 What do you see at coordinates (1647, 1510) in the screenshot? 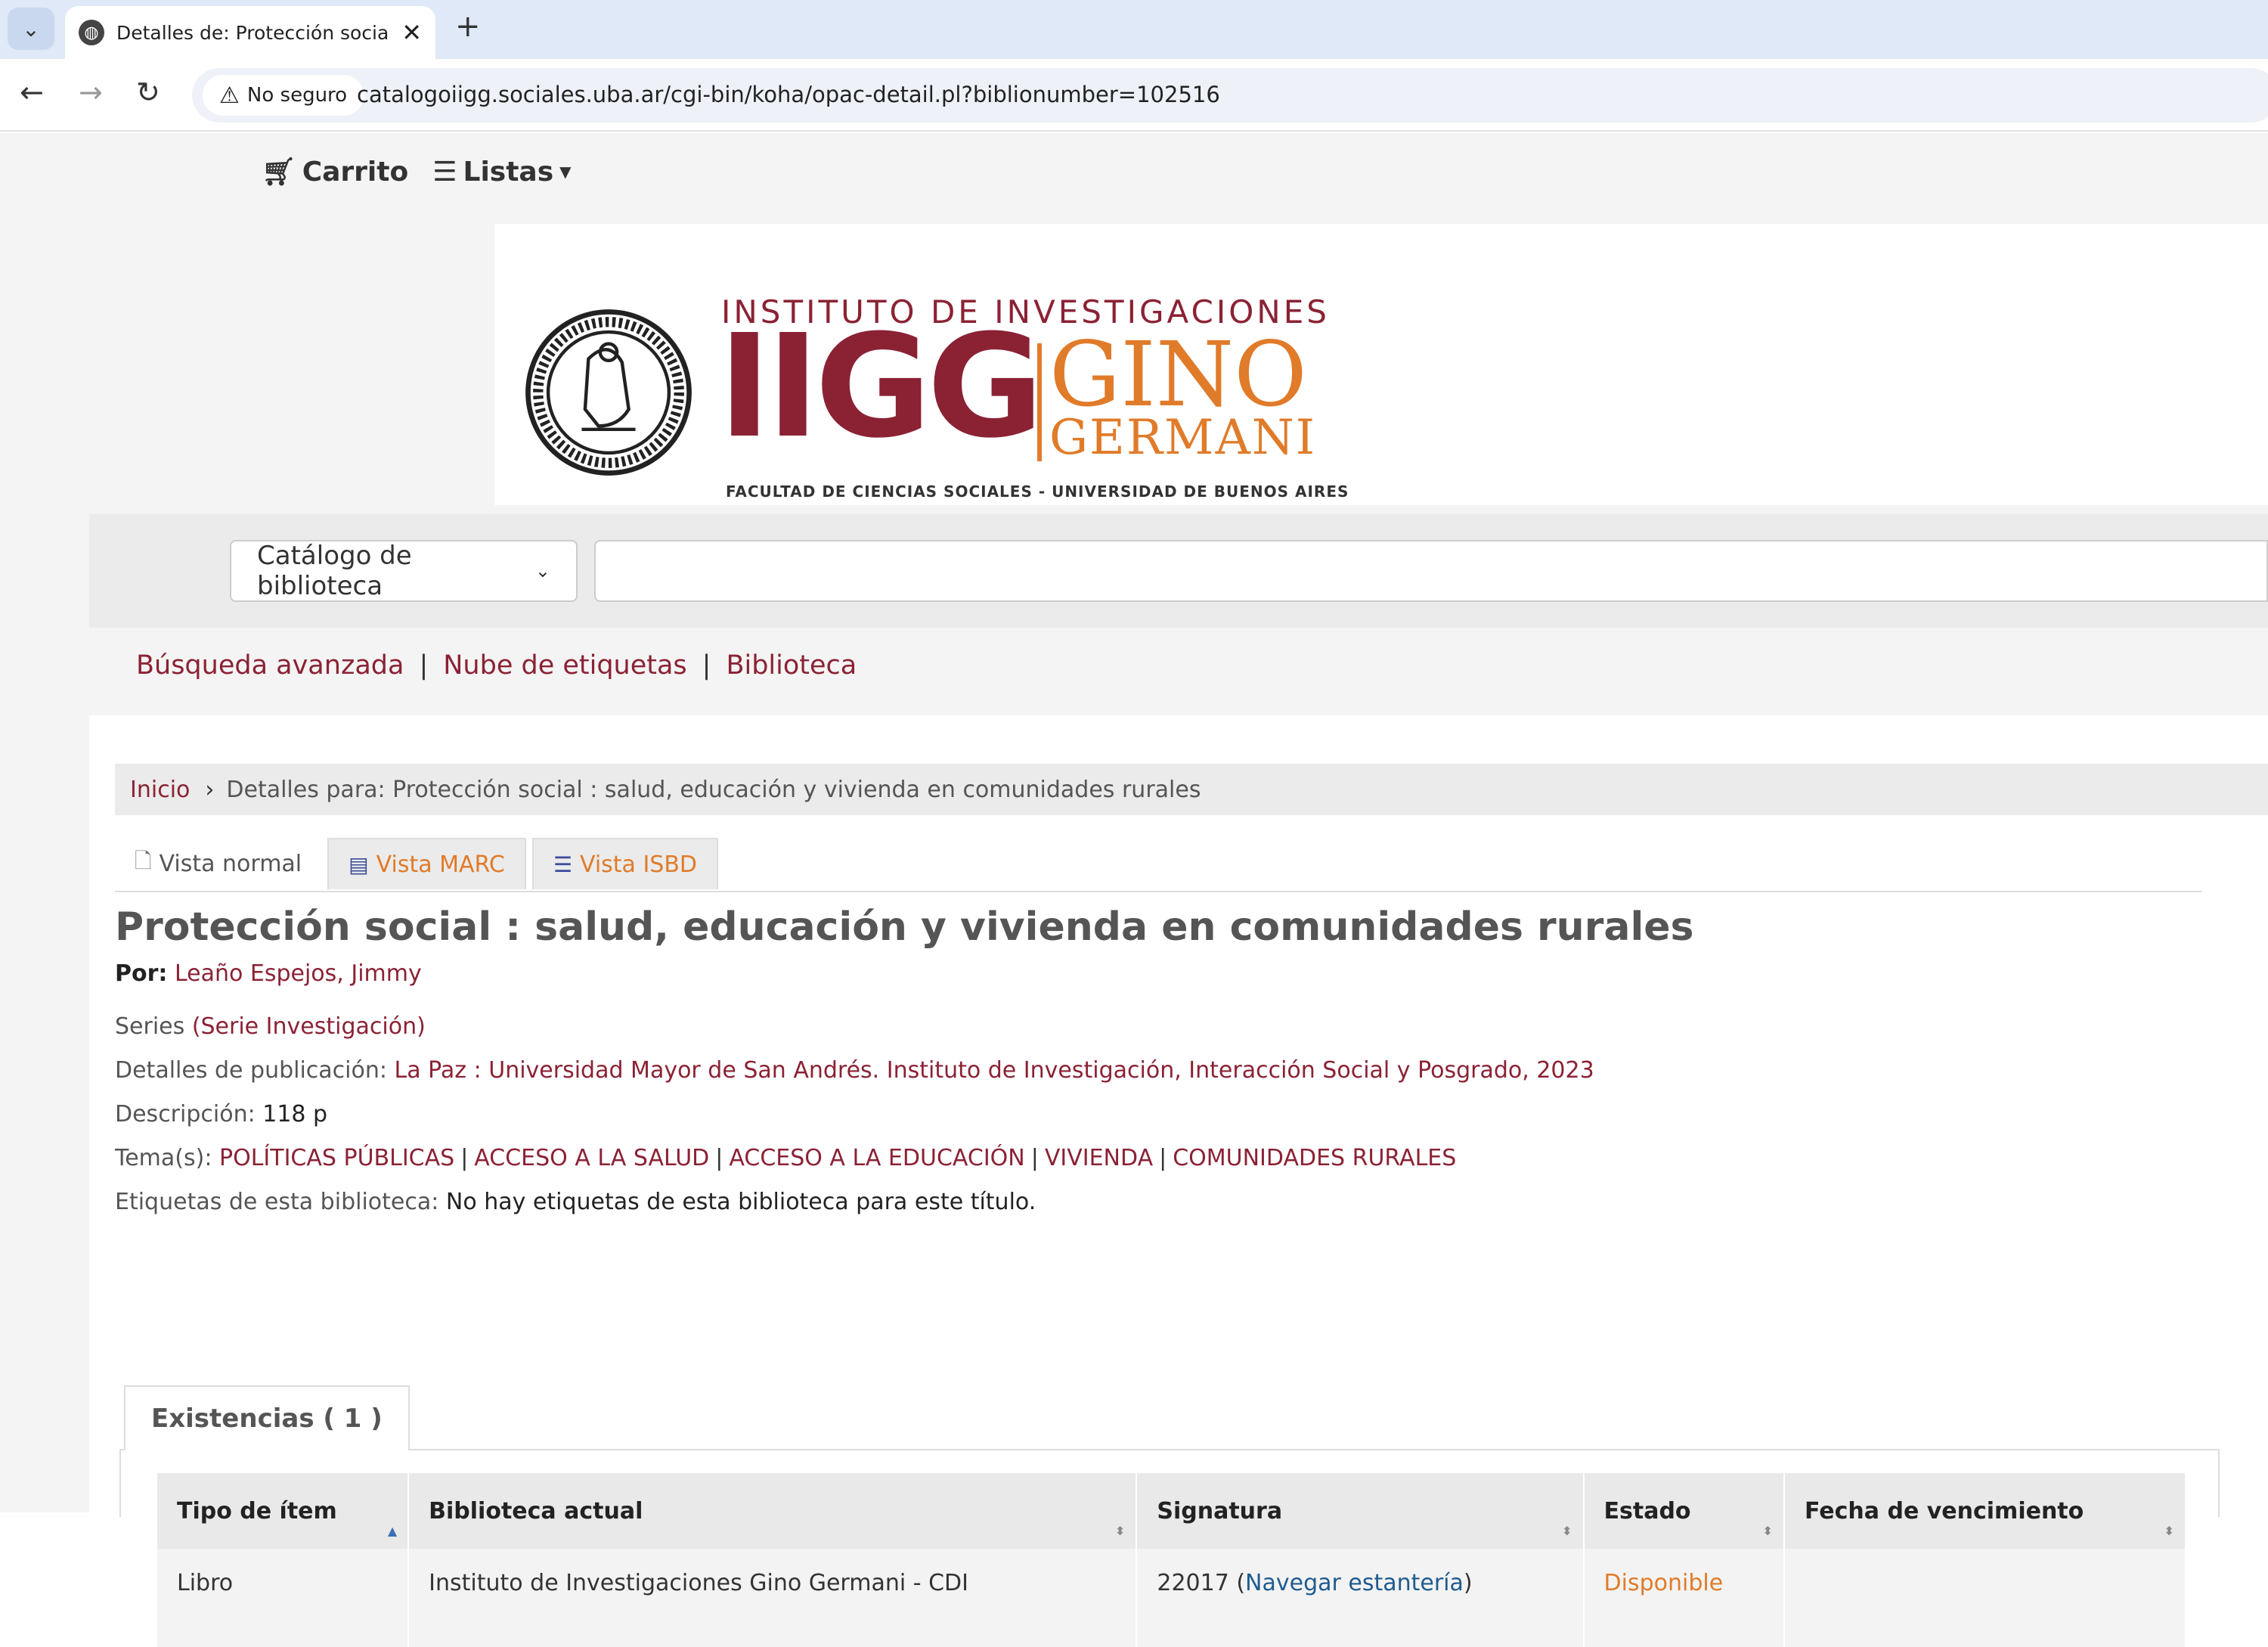
I see `column-header-label: Estado` at bounding box center [1647, 1510].